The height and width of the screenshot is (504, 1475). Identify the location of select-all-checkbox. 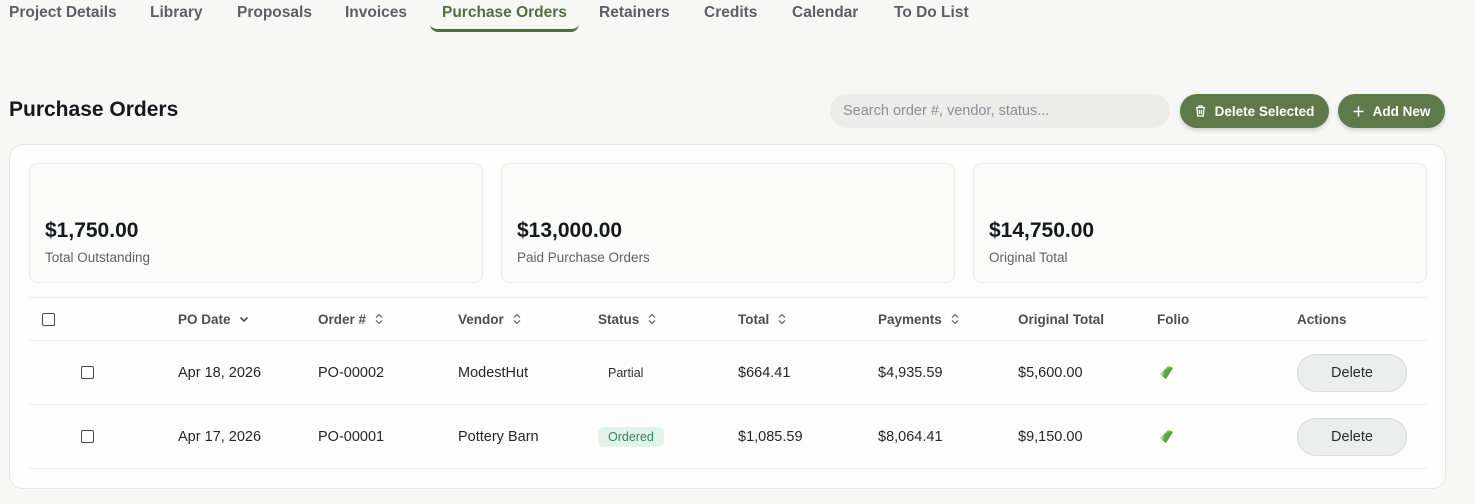
(48, 319).